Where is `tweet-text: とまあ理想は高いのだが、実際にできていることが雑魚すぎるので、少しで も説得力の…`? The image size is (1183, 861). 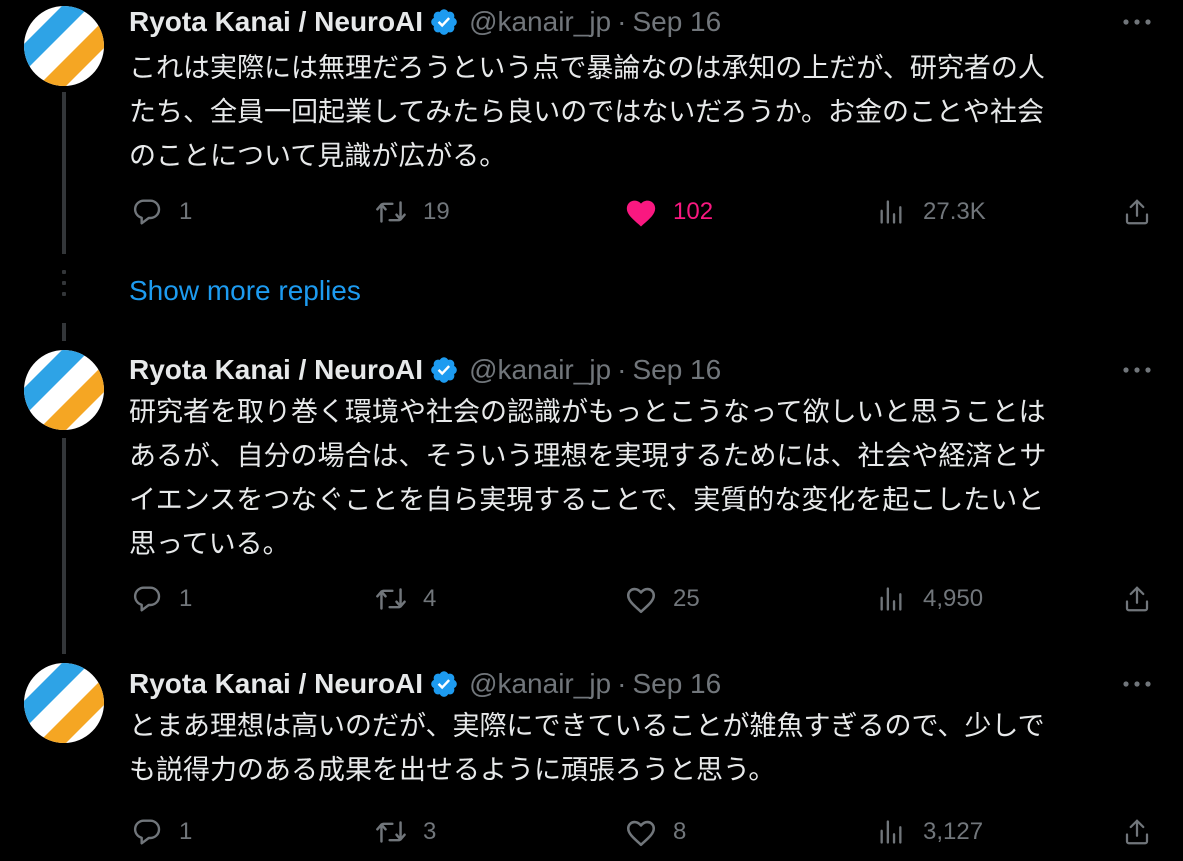 tweet-text: とまあ理想は高いのだが、実際にできていることが雑魚すぎるので、少しで も説得力の… is located at coordinates (644, 749).